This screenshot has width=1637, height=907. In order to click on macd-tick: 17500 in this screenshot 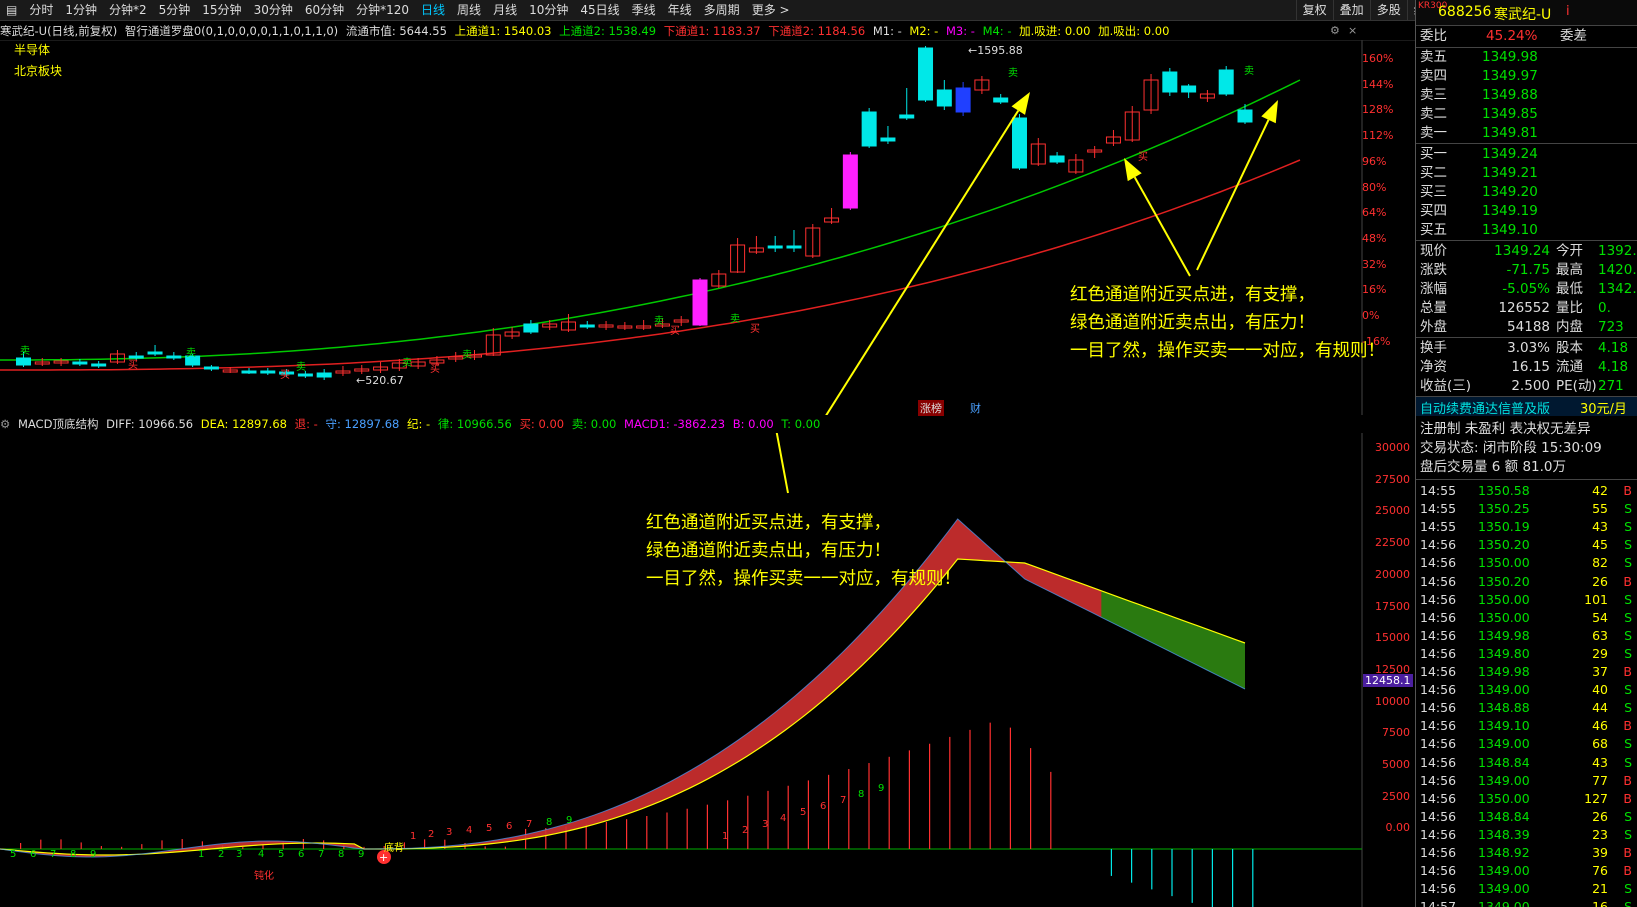, I will do `click(1392, 606)`.